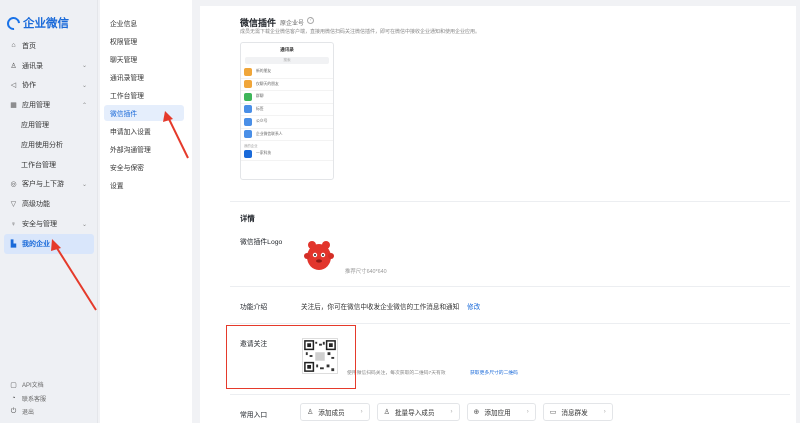 The width and height of the screenshot is (800, 423). What do you see at coordinates (38, 165) in the screenshot?
I see `sidebar-item-label: 工作台管理` at bounding box center [38, 165].